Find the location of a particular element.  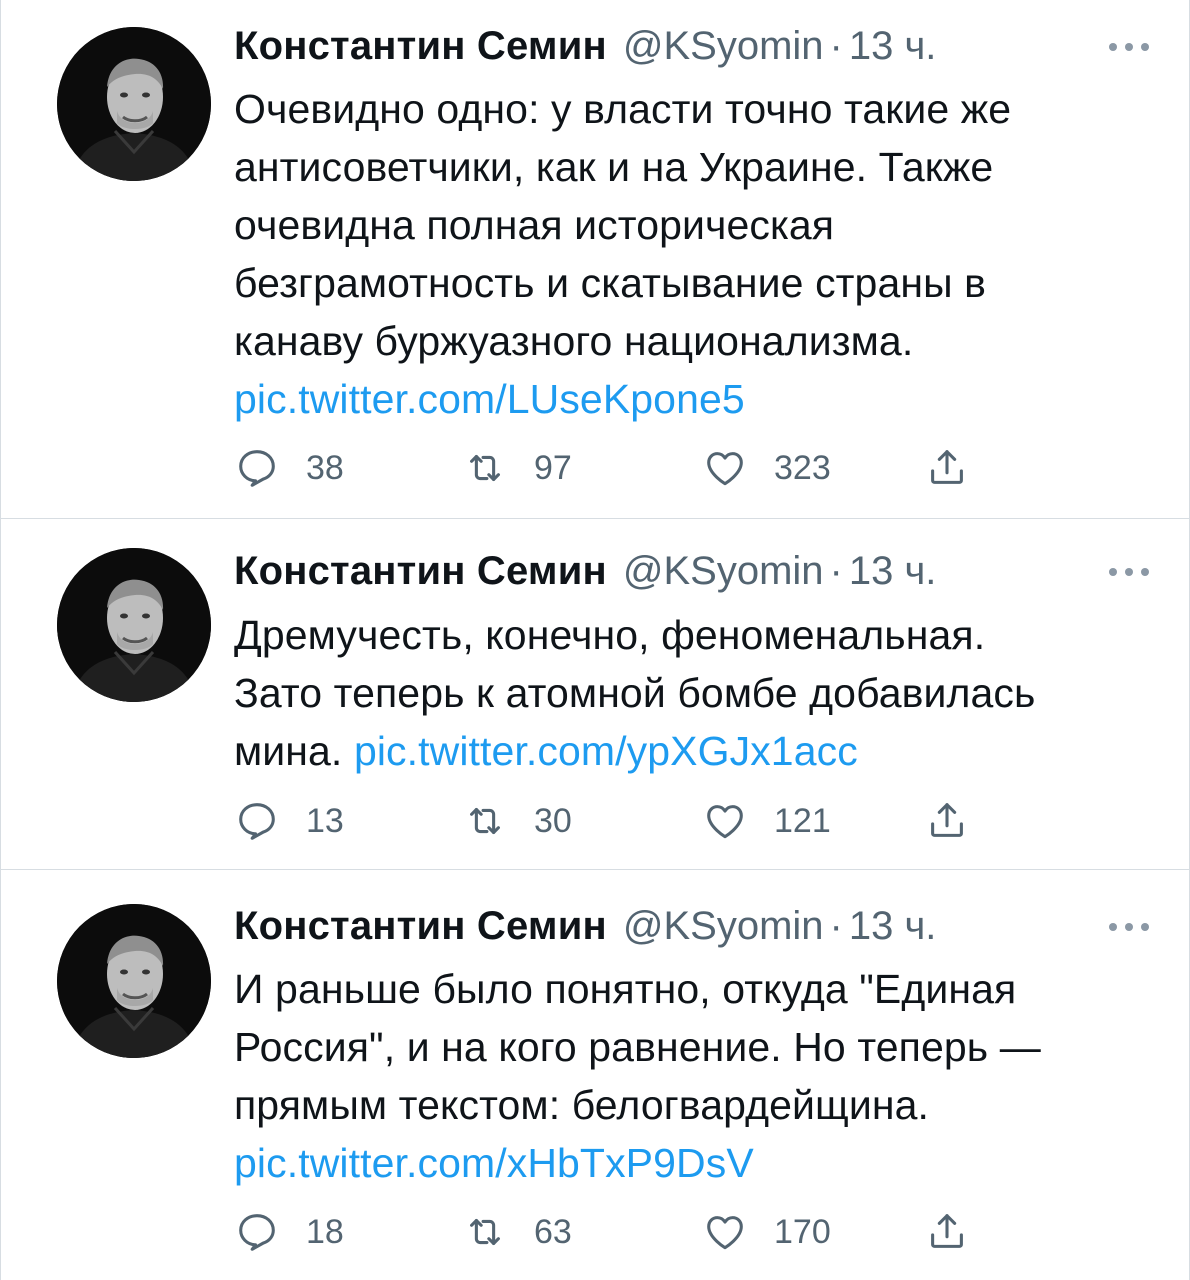

media-link: pic.twitter.com/ypXGJx1acc is located at coordinates (606, 751).